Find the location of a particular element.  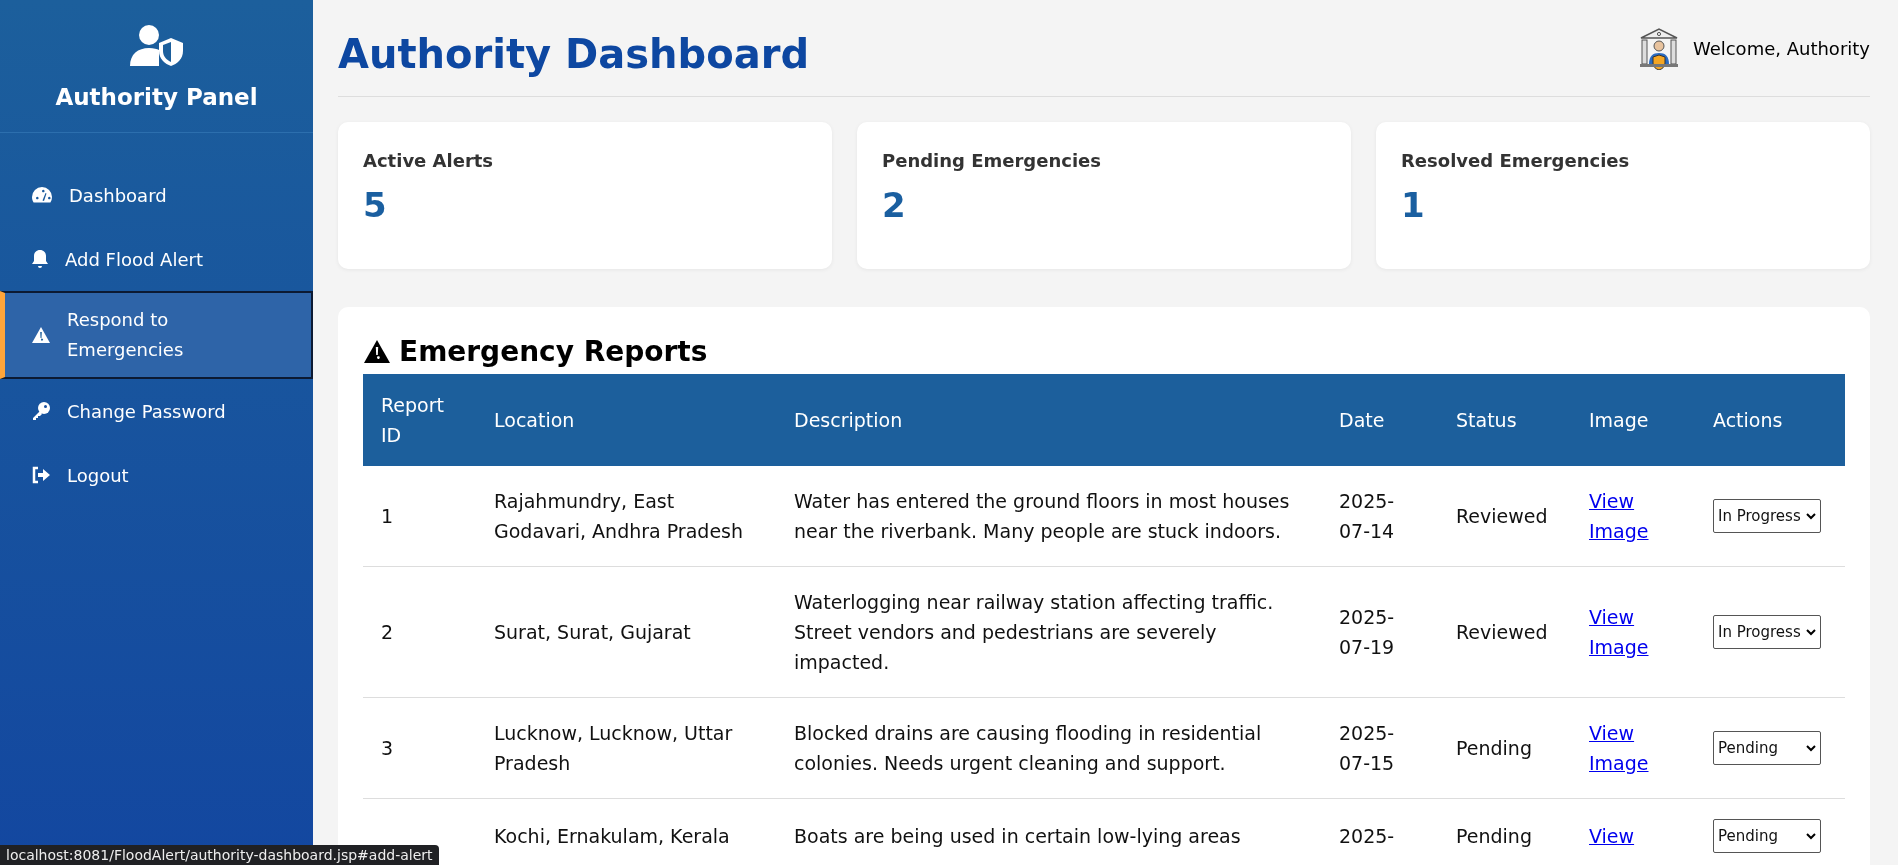

stat-value: 2 is located at coordinates (894, 205).